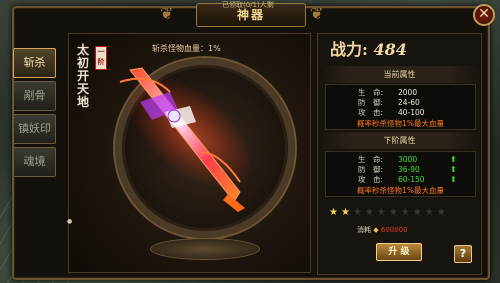 This screenshot has height=283, width=500. What do you see at coordinates (167, 13) in the screenshot?
I see `ornament-left-icon: ❦` at bounding box center [167, 13].